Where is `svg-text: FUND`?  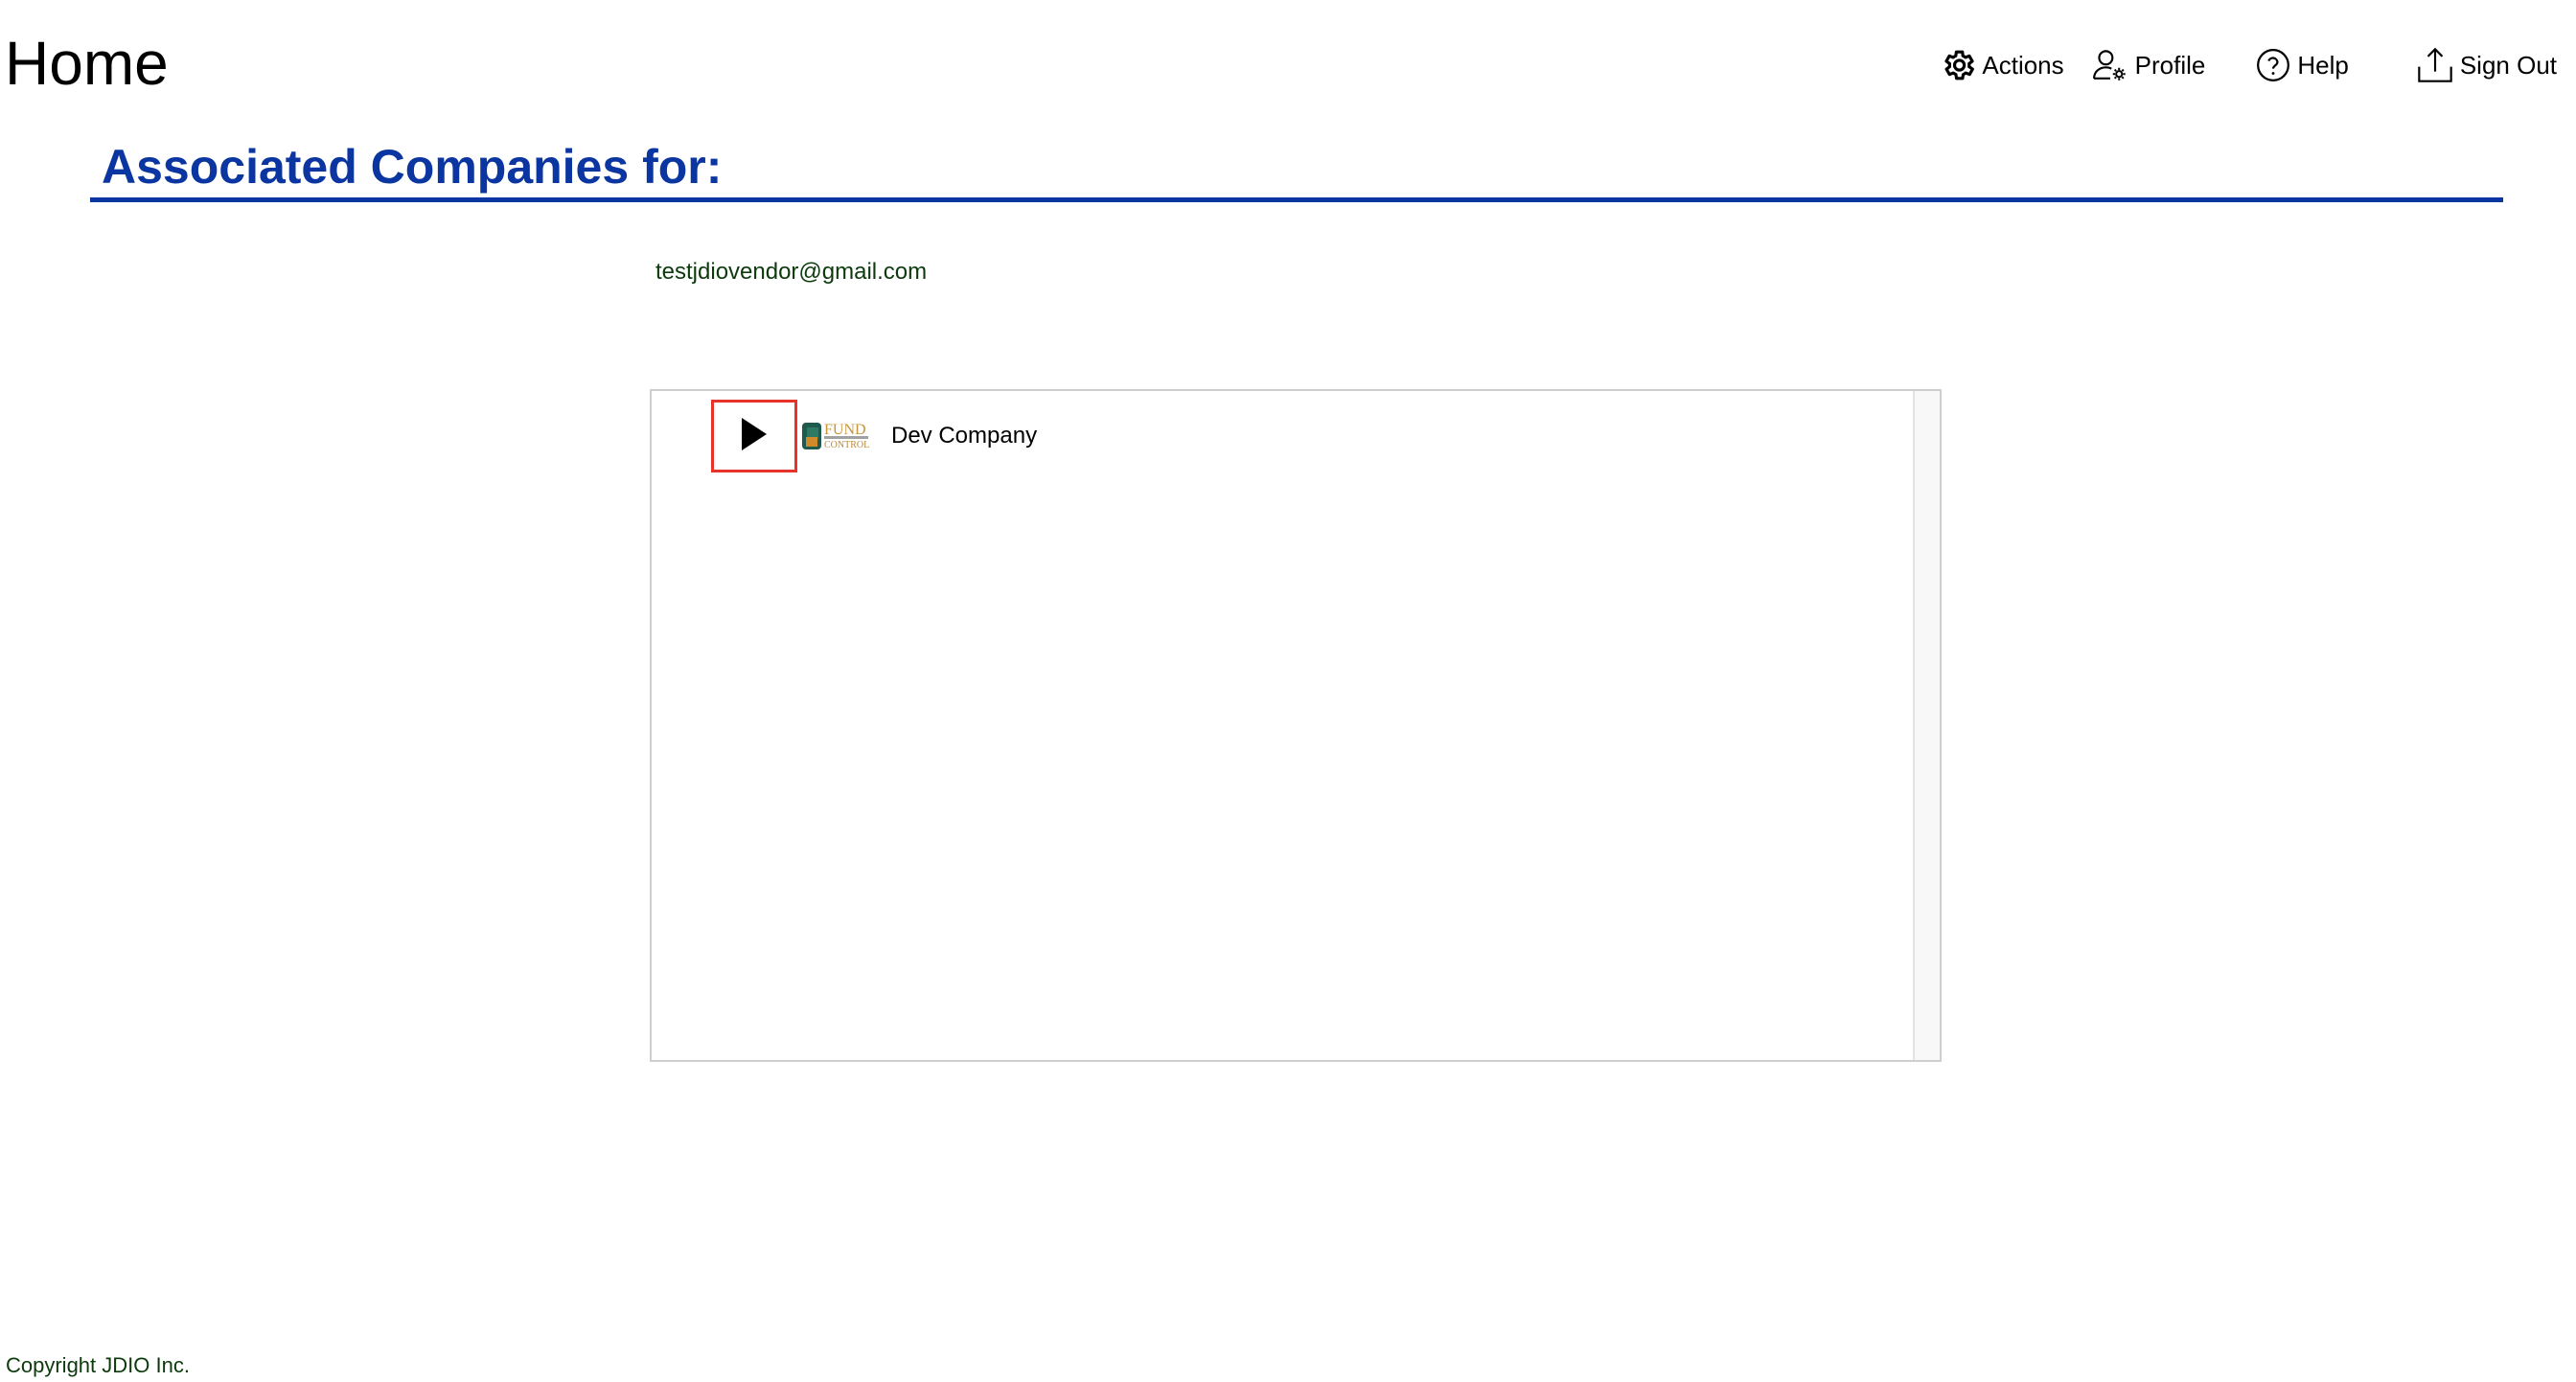
svg-text: FUND is located at coordinates (845, 430).